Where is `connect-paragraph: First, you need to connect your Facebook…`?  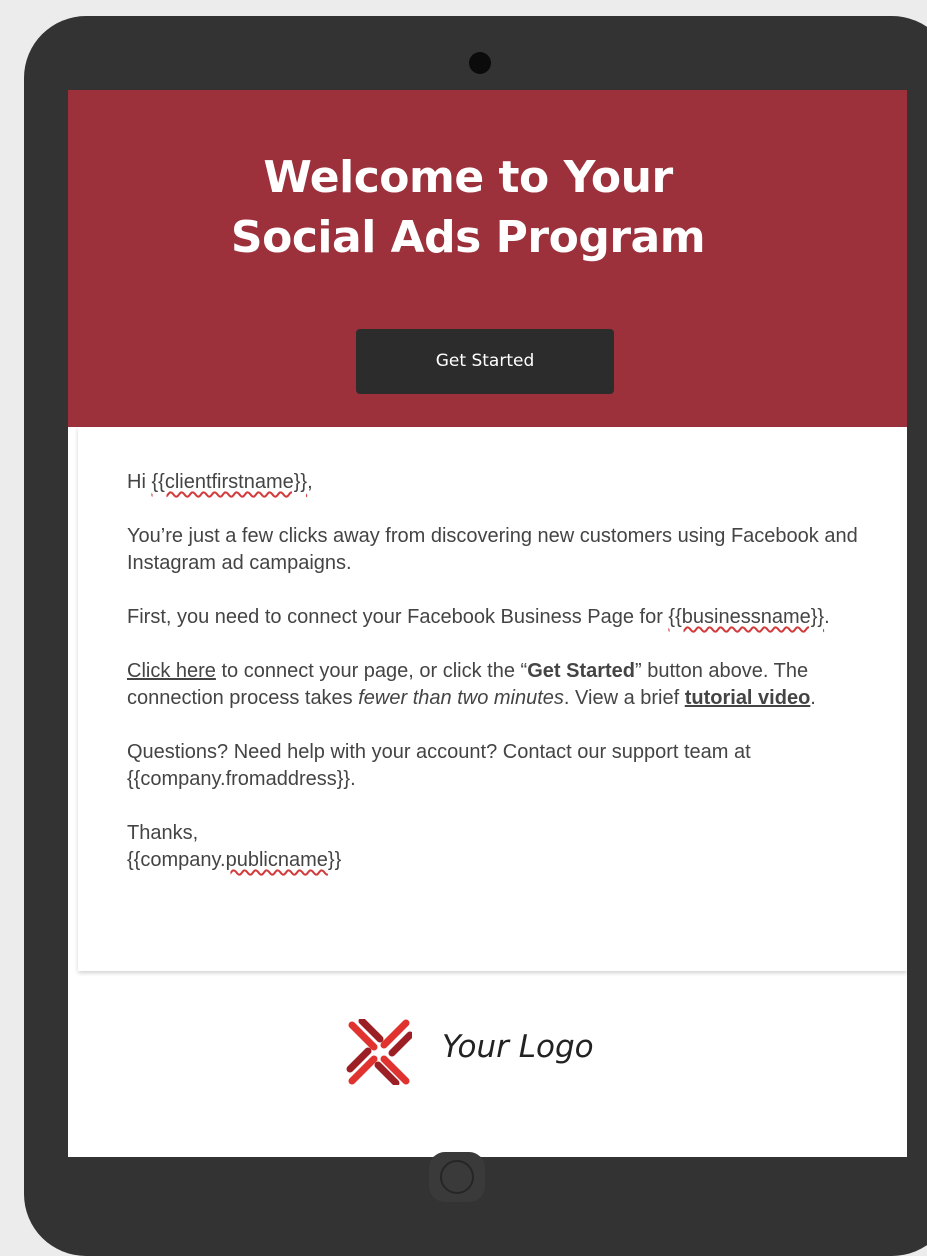 connect-paragraph: First, you need to connect your Facebook… is located at coordinates (478, 617).